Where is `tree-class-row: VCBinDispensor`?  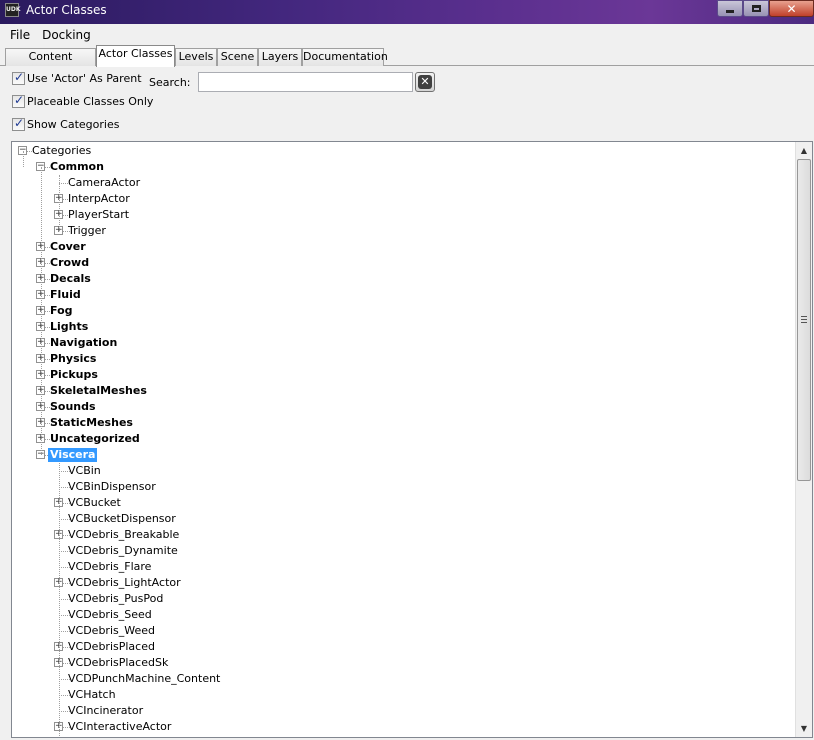
tree-class-row: VCBinDispensor is located at coordinates (402, 487).